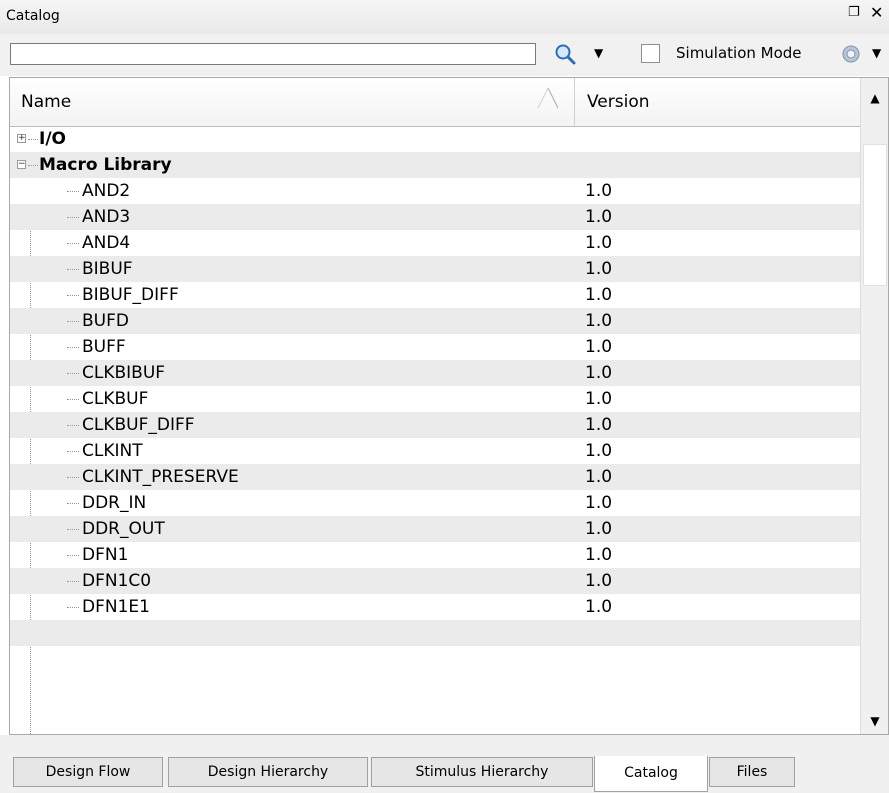 Image resolution: width=889 pixels, height=793 pixels. I want to click on item-name: CLKBIBUF, so click(124, 373).